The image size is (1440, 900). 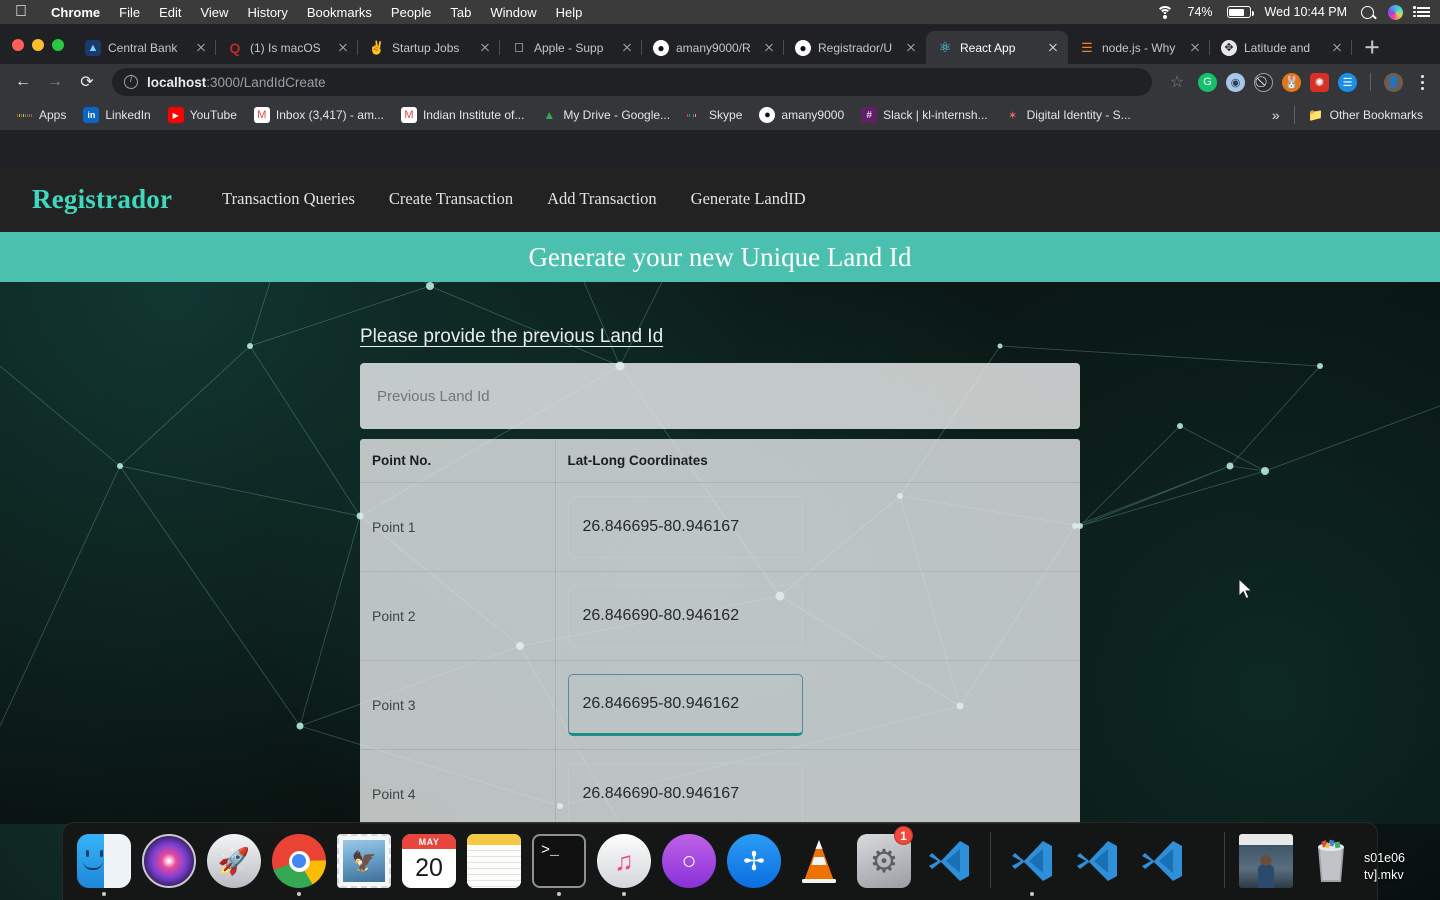 What do you see at coordinates (131, 81) in the screenshot?
I see `site-info-icon` at bounding box center [131, 81].